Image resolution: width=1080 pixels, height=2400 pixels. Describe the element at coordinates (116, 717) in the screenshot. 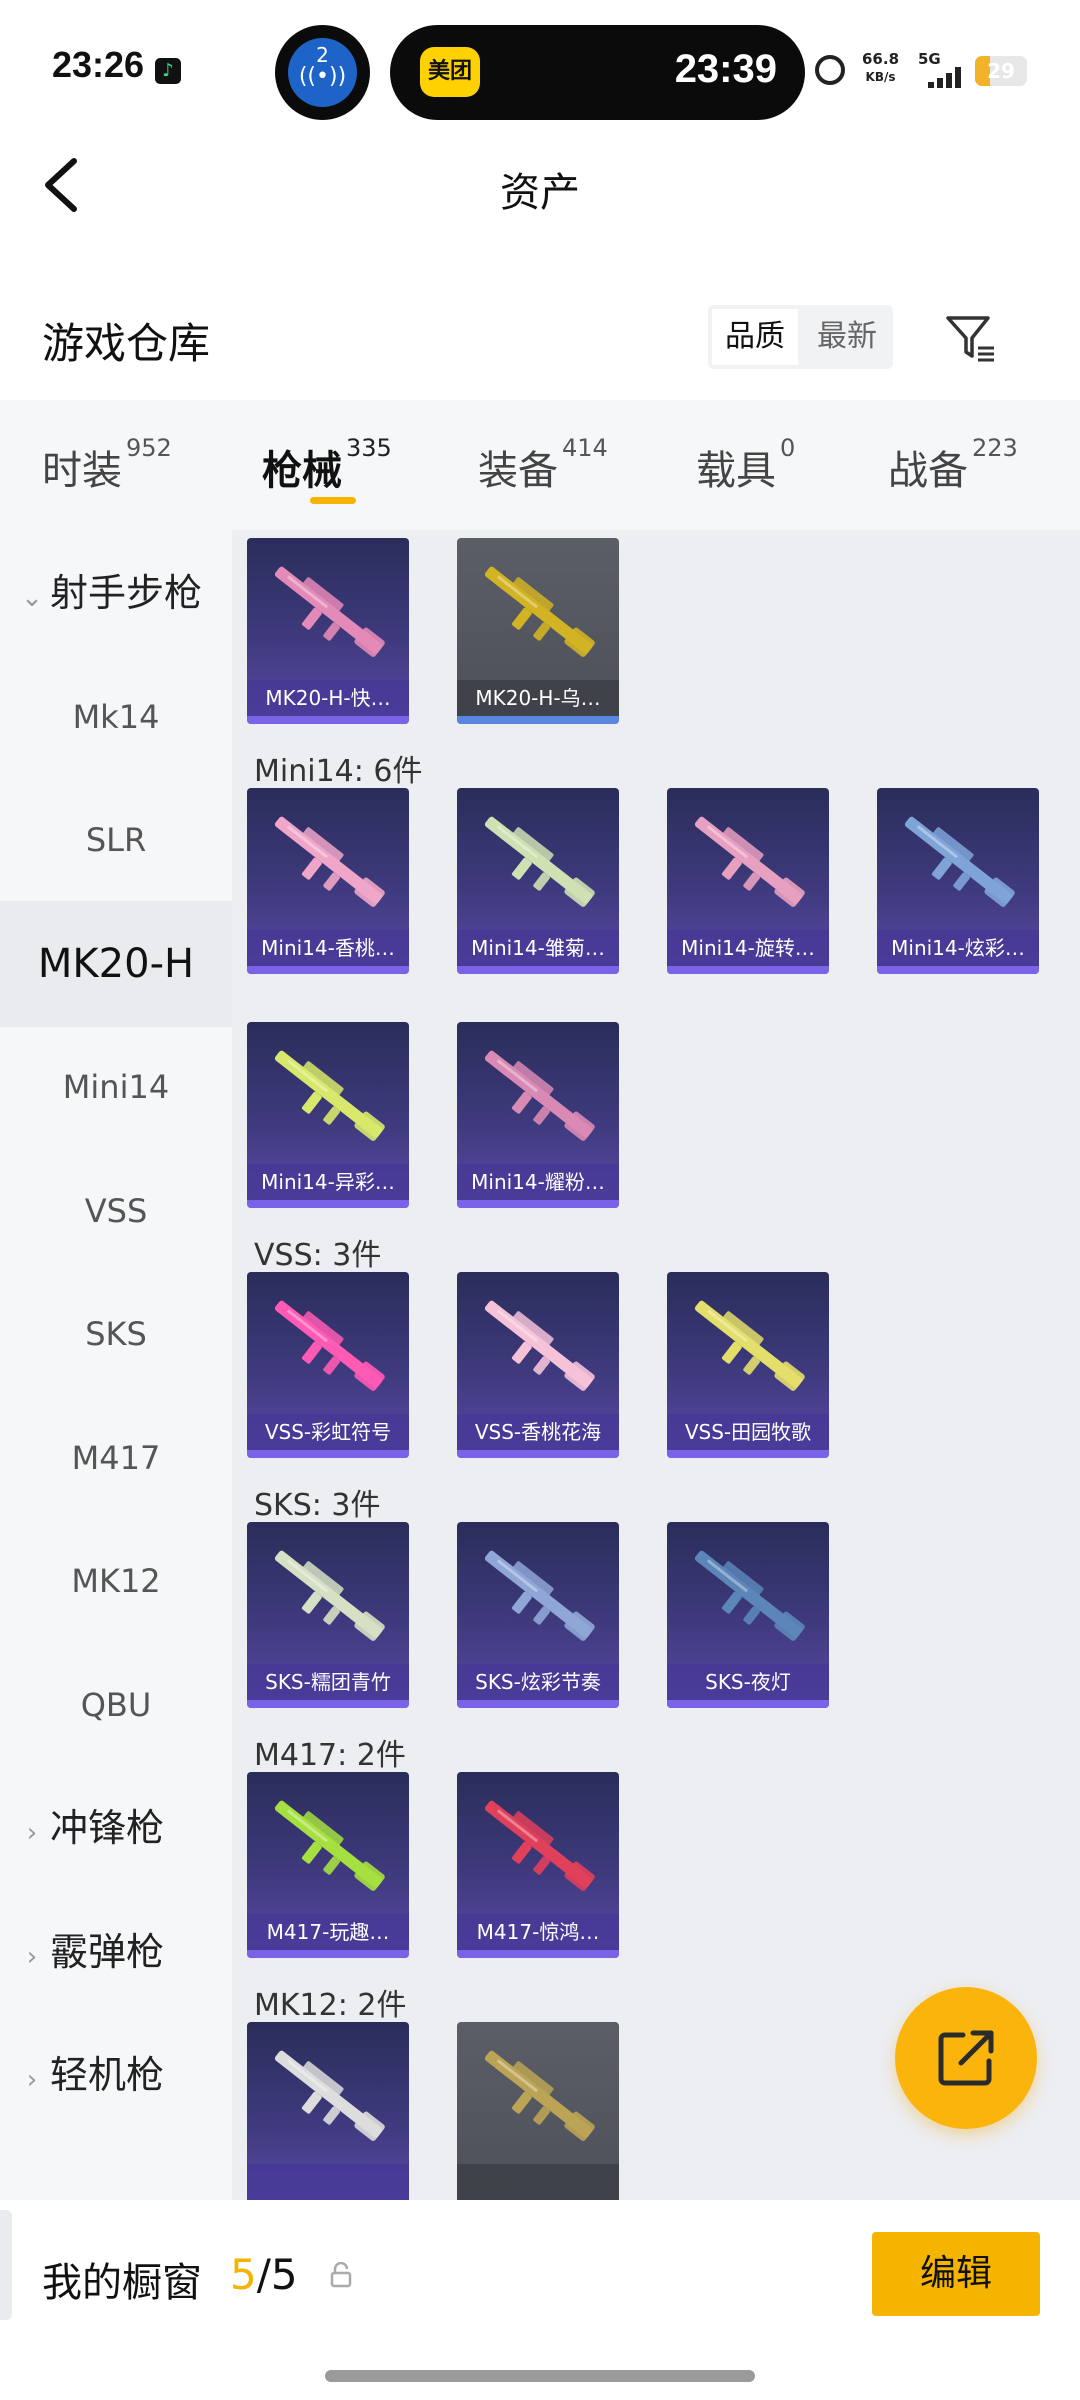

I see `sidebar-item: Mk14` at that location.